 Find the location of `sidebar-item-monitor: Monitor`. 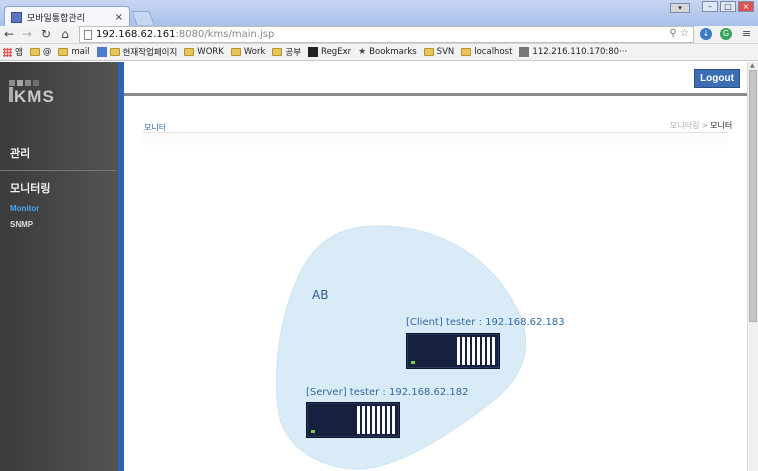

sidebar-item-monitor: Monitor is located at coordinates (24, 208).